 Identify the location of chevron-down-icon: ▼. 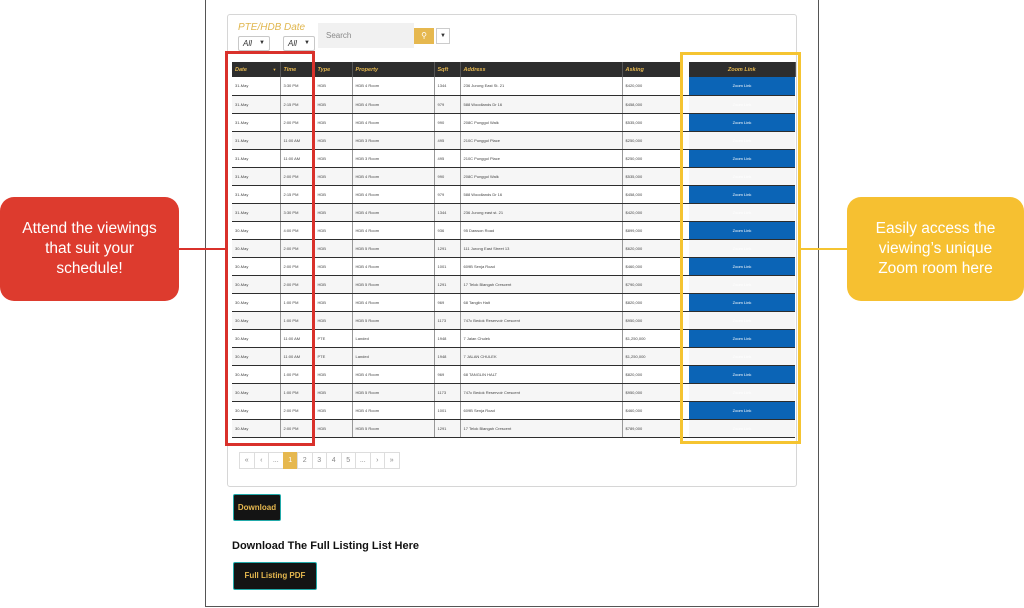
(262, 43).